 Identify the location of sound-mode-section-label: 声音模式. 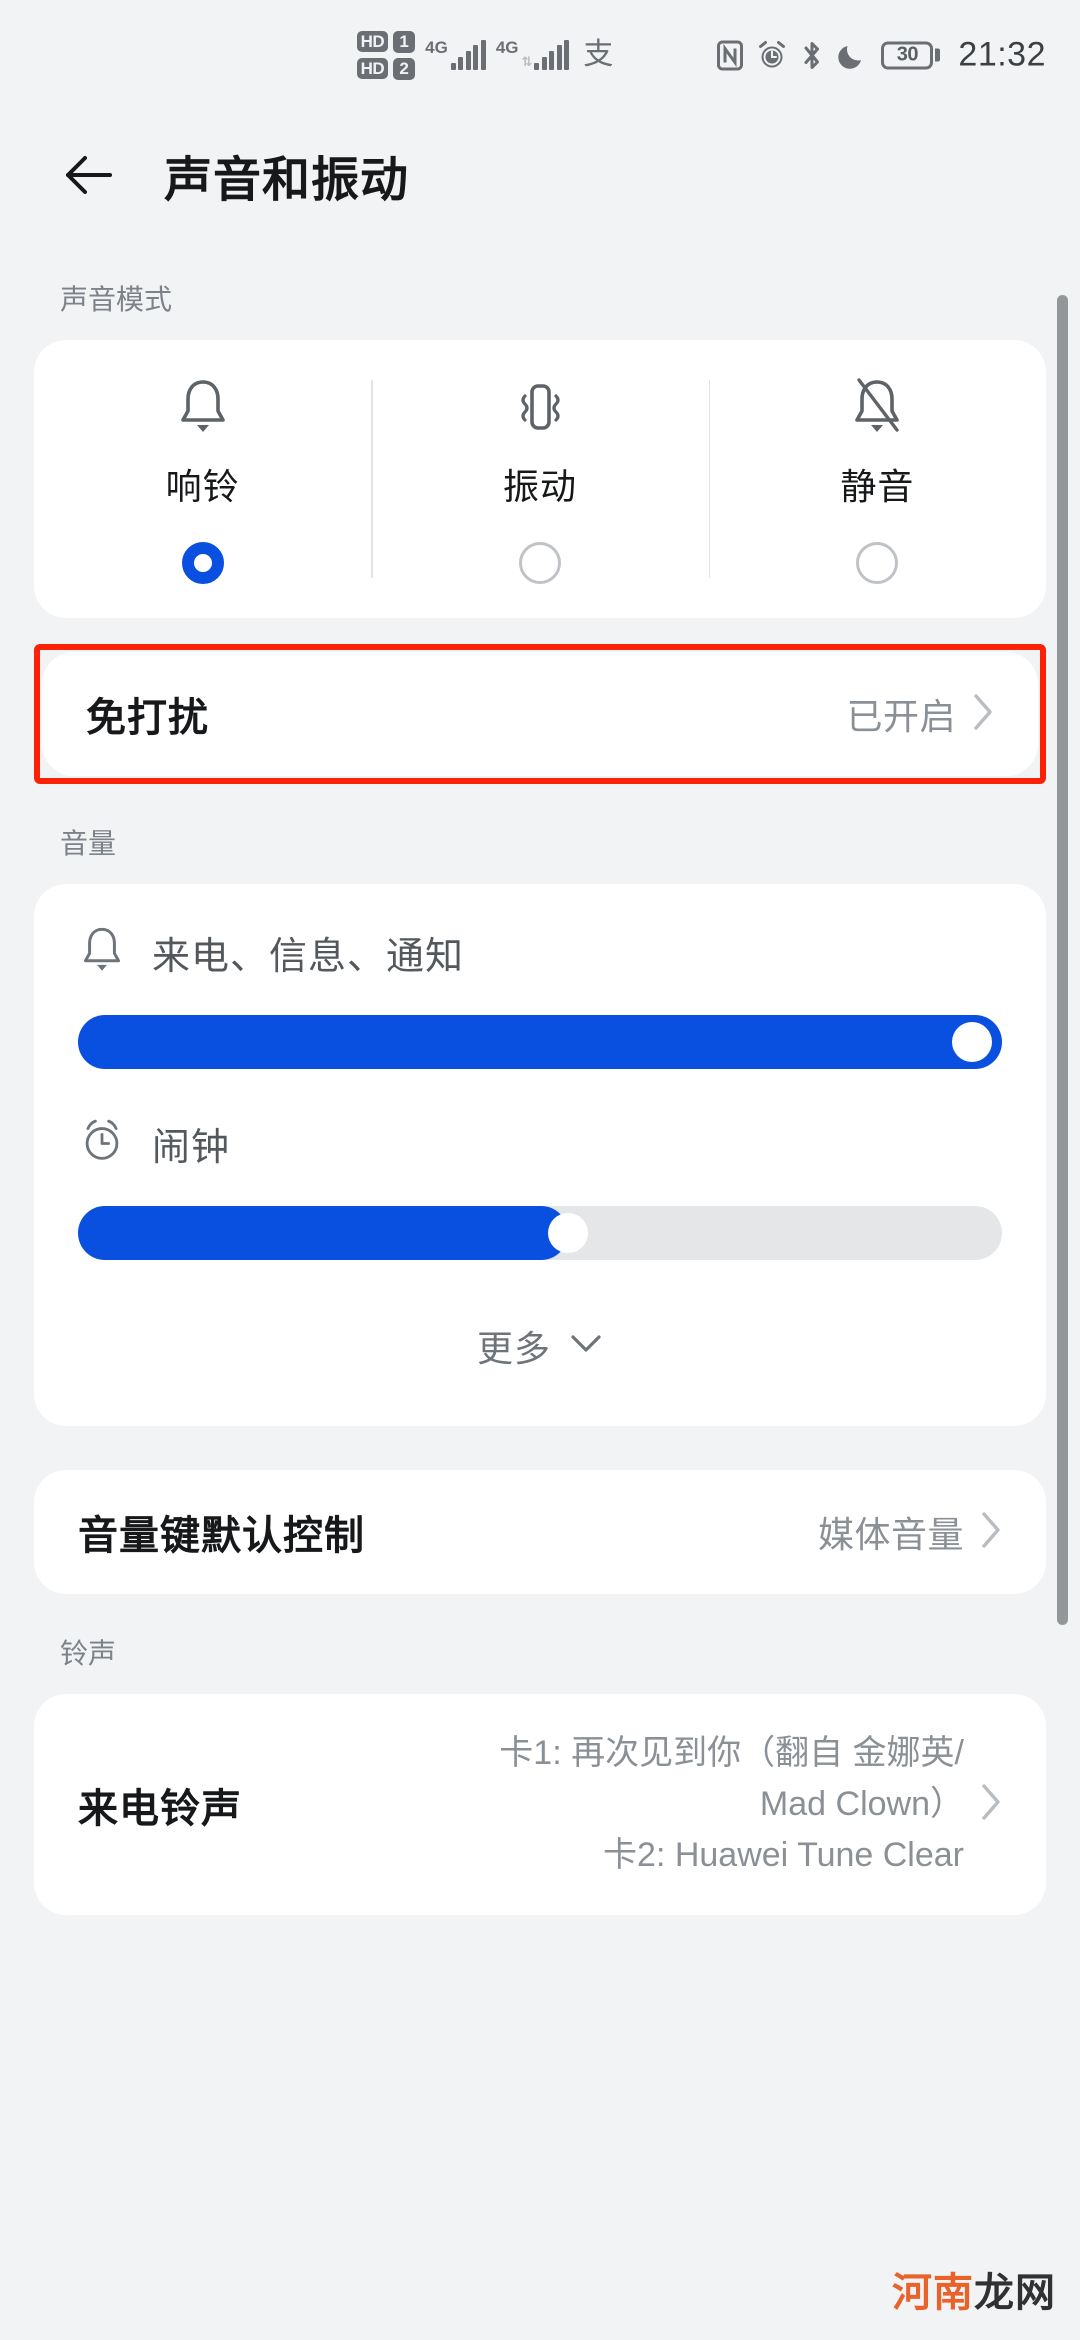
(116, 299).